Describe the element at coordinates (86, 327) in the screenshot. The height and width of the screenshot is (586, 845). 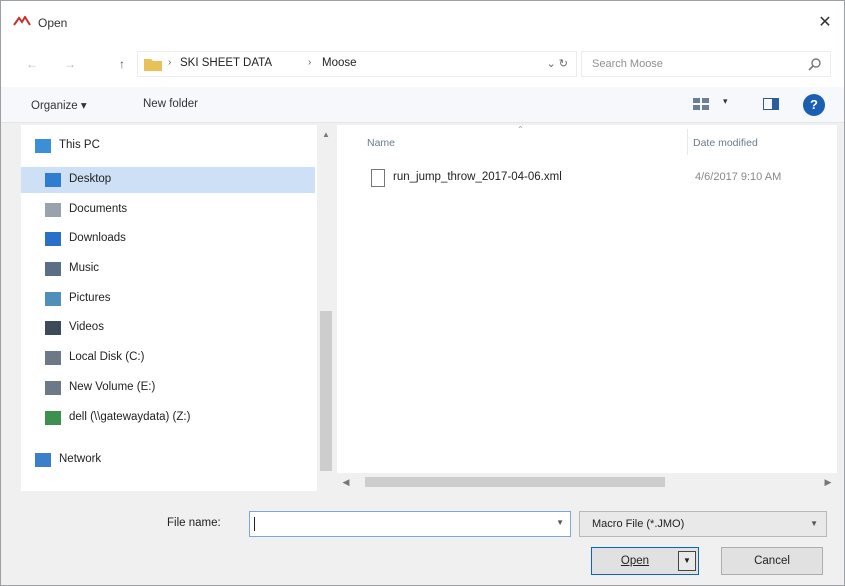
I see `sidebar-item-label: Videos` at that location.